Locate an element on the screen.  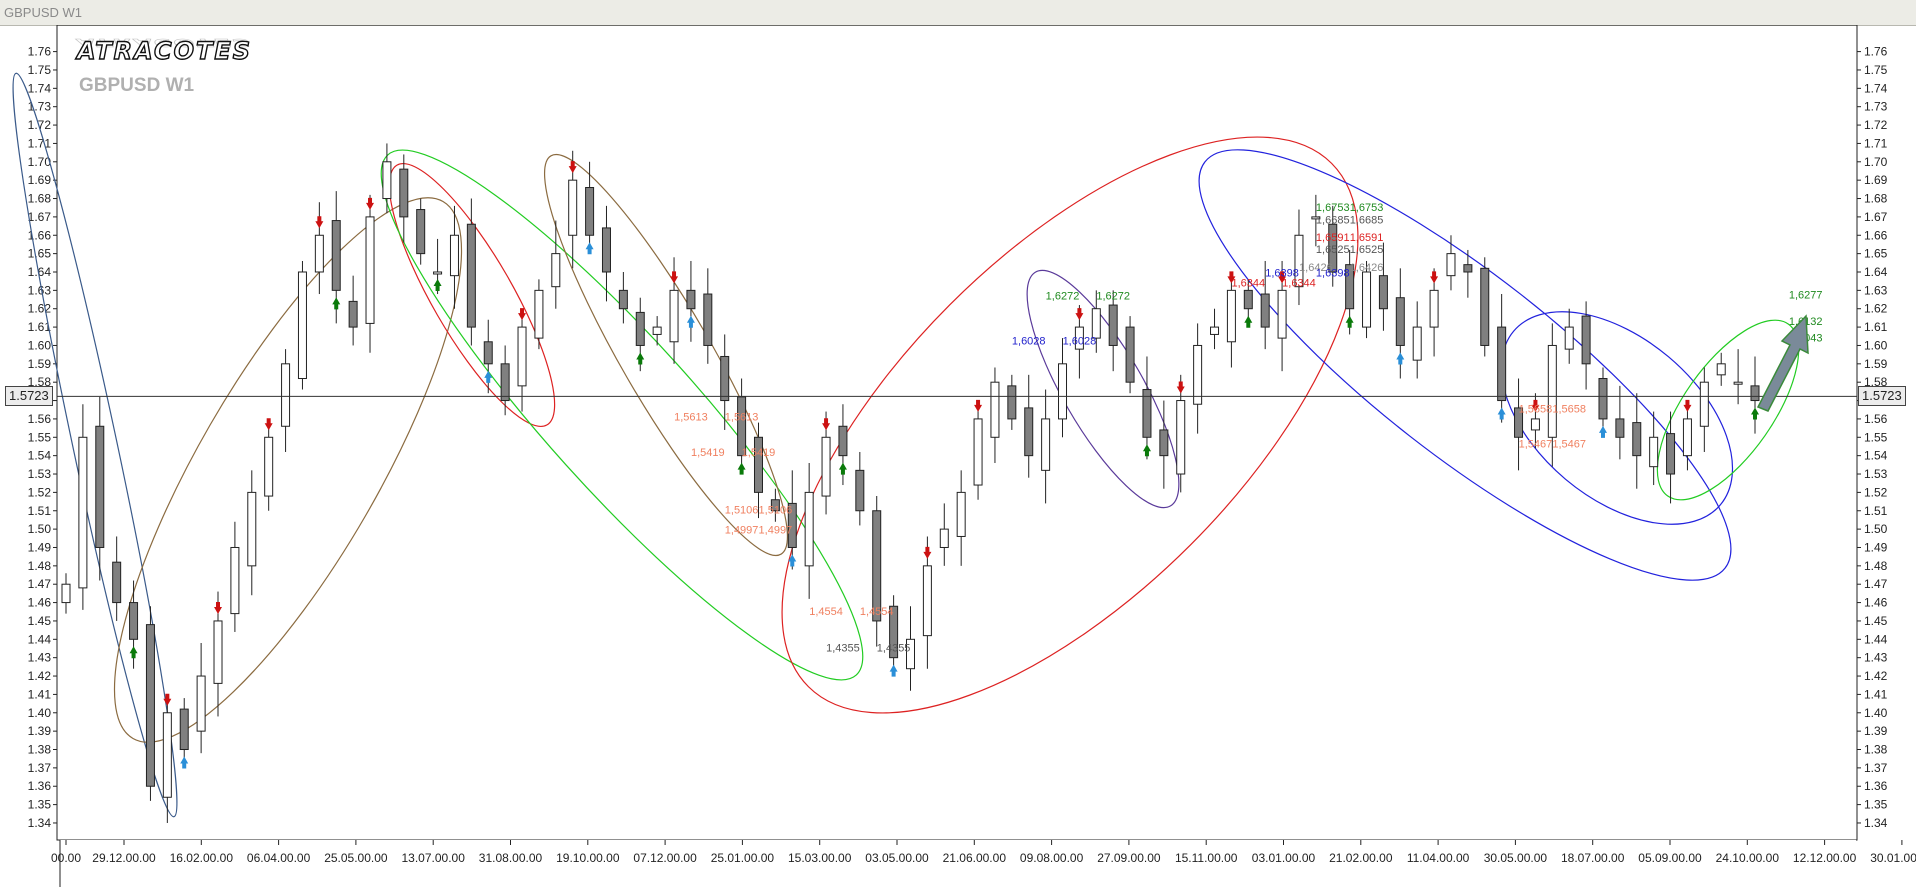
price-level-label: 1,6685 is located at coordinates (1333, 221).